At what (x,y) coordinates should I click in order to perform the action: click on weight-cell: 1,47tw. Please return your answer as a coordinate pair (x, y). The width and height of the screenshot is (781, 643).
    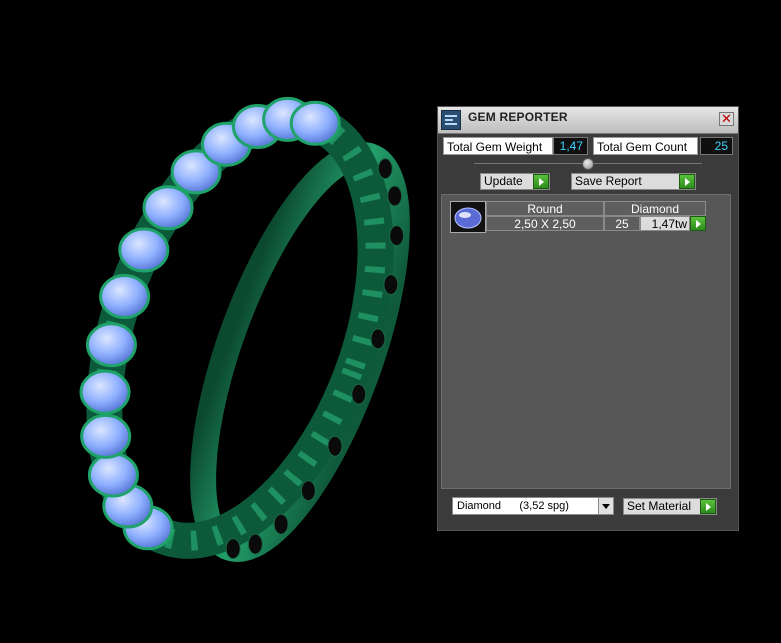
    Looking at the image, I should click on (665, 223).